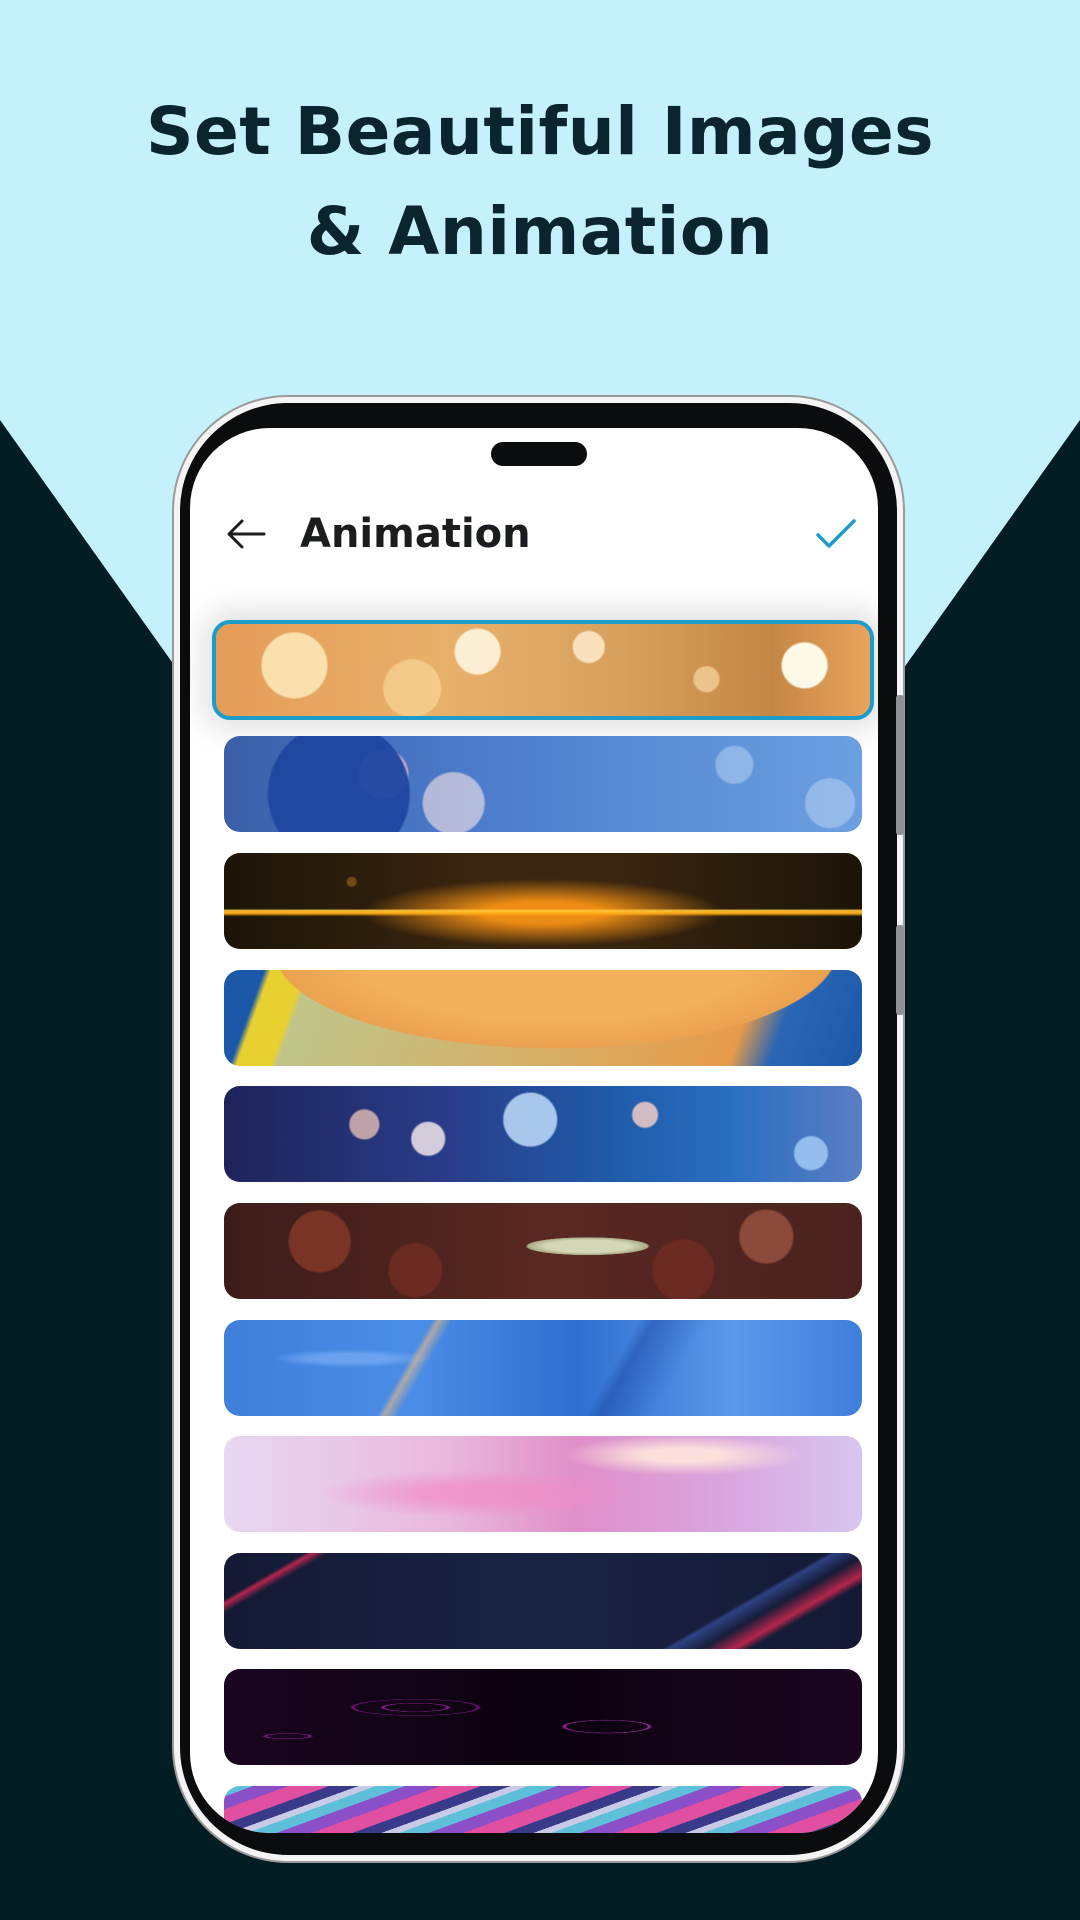  Describe the element at coordinates (534, 534) in the screenshot. I see `app-bar: Animation` at that location.